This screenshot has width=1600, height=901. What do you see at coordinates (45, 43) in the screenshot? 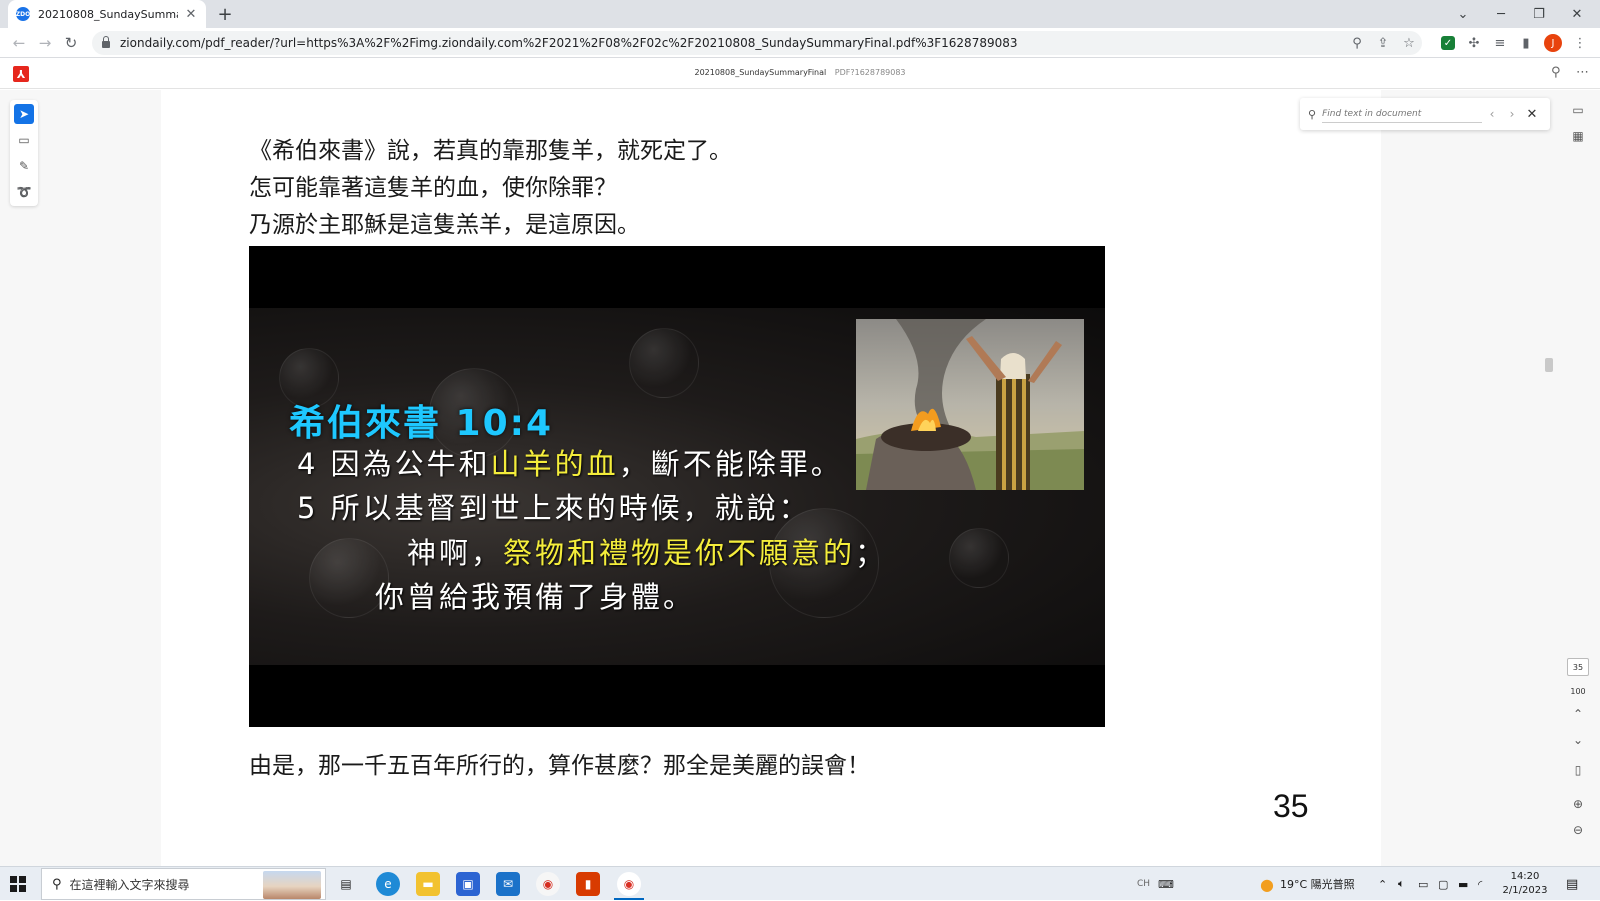
I see `forward-icon: →` at bounding box center [45, 43].